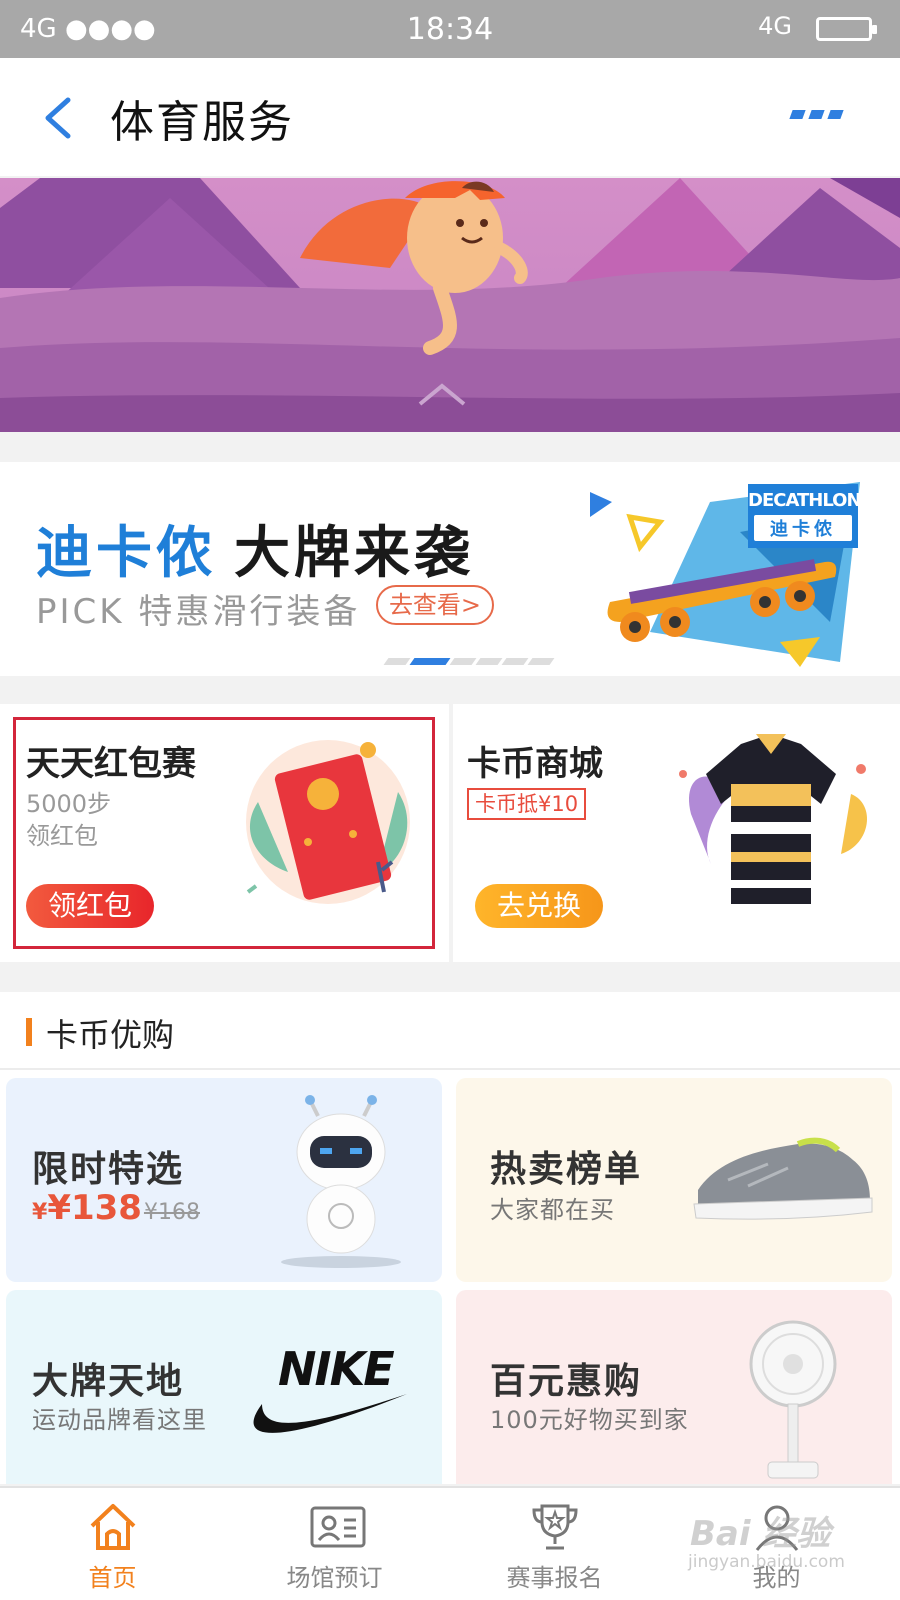 This screenshot has height=1600, width=900. Describe the element at coordinates (224, 1180) in the screenshot. I see `product-tile-flash-sale: 限时特选 ¥¥138¥168` at that location.